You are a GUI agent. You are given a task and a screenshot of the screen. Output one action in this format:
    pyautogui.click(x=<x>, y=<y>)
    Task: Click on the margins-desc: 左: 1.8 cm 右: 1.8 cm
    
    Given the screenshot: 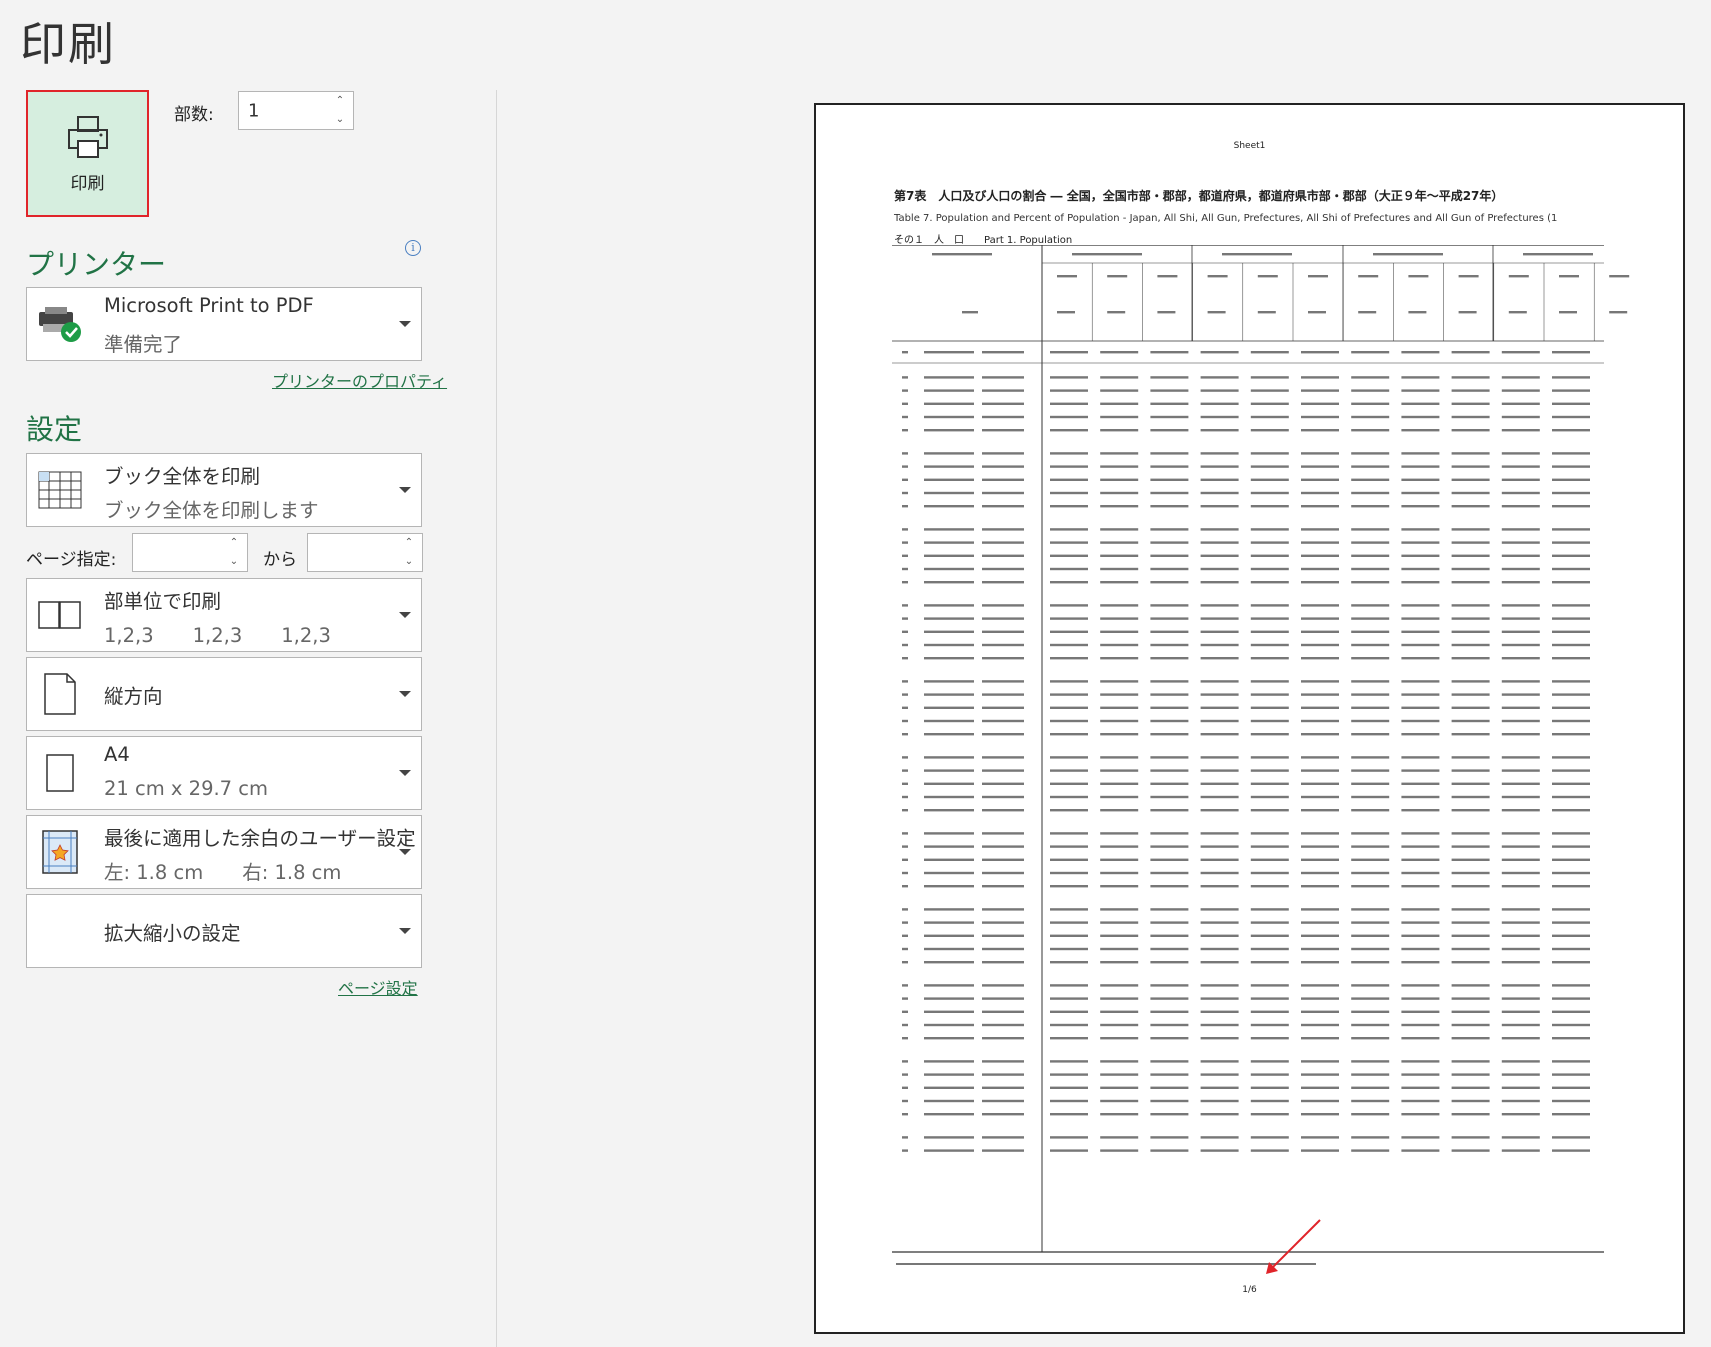 What is the action you would take?
    pyautogui.click(x=223, y=872)
    